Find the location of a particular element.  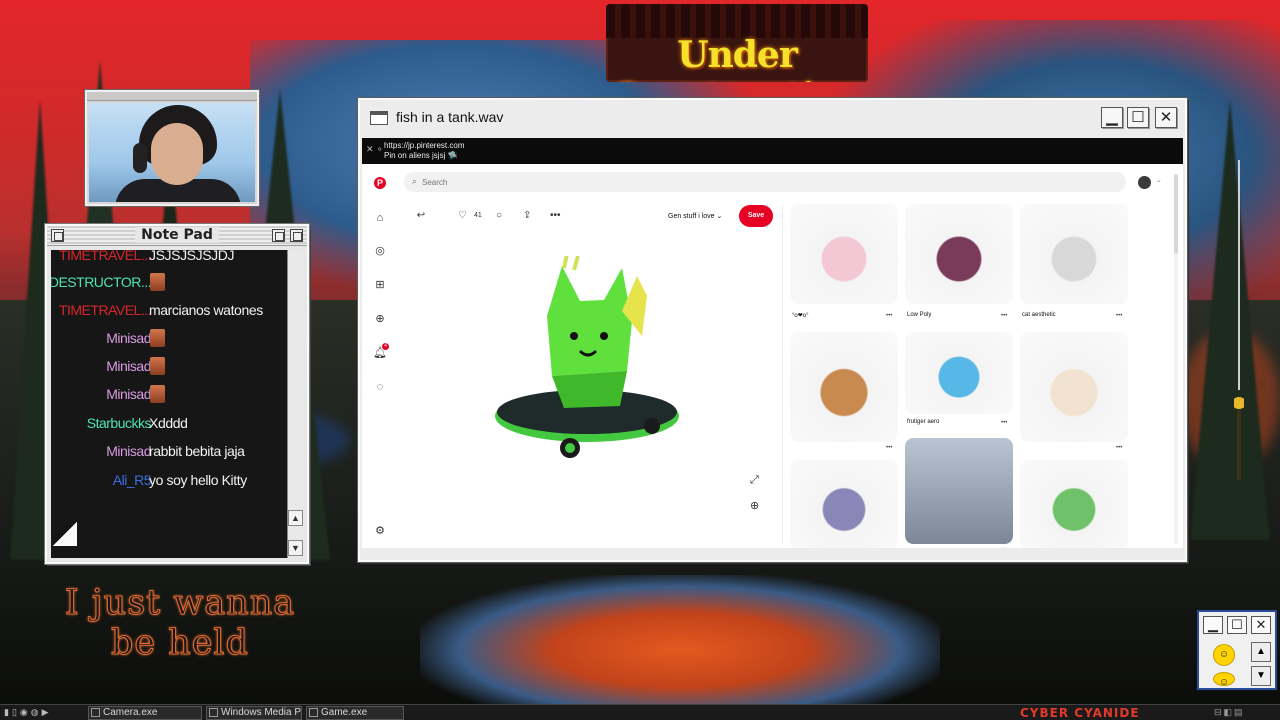

chat-text: yo soy hello Kitty is located at coordinates (198, 480).